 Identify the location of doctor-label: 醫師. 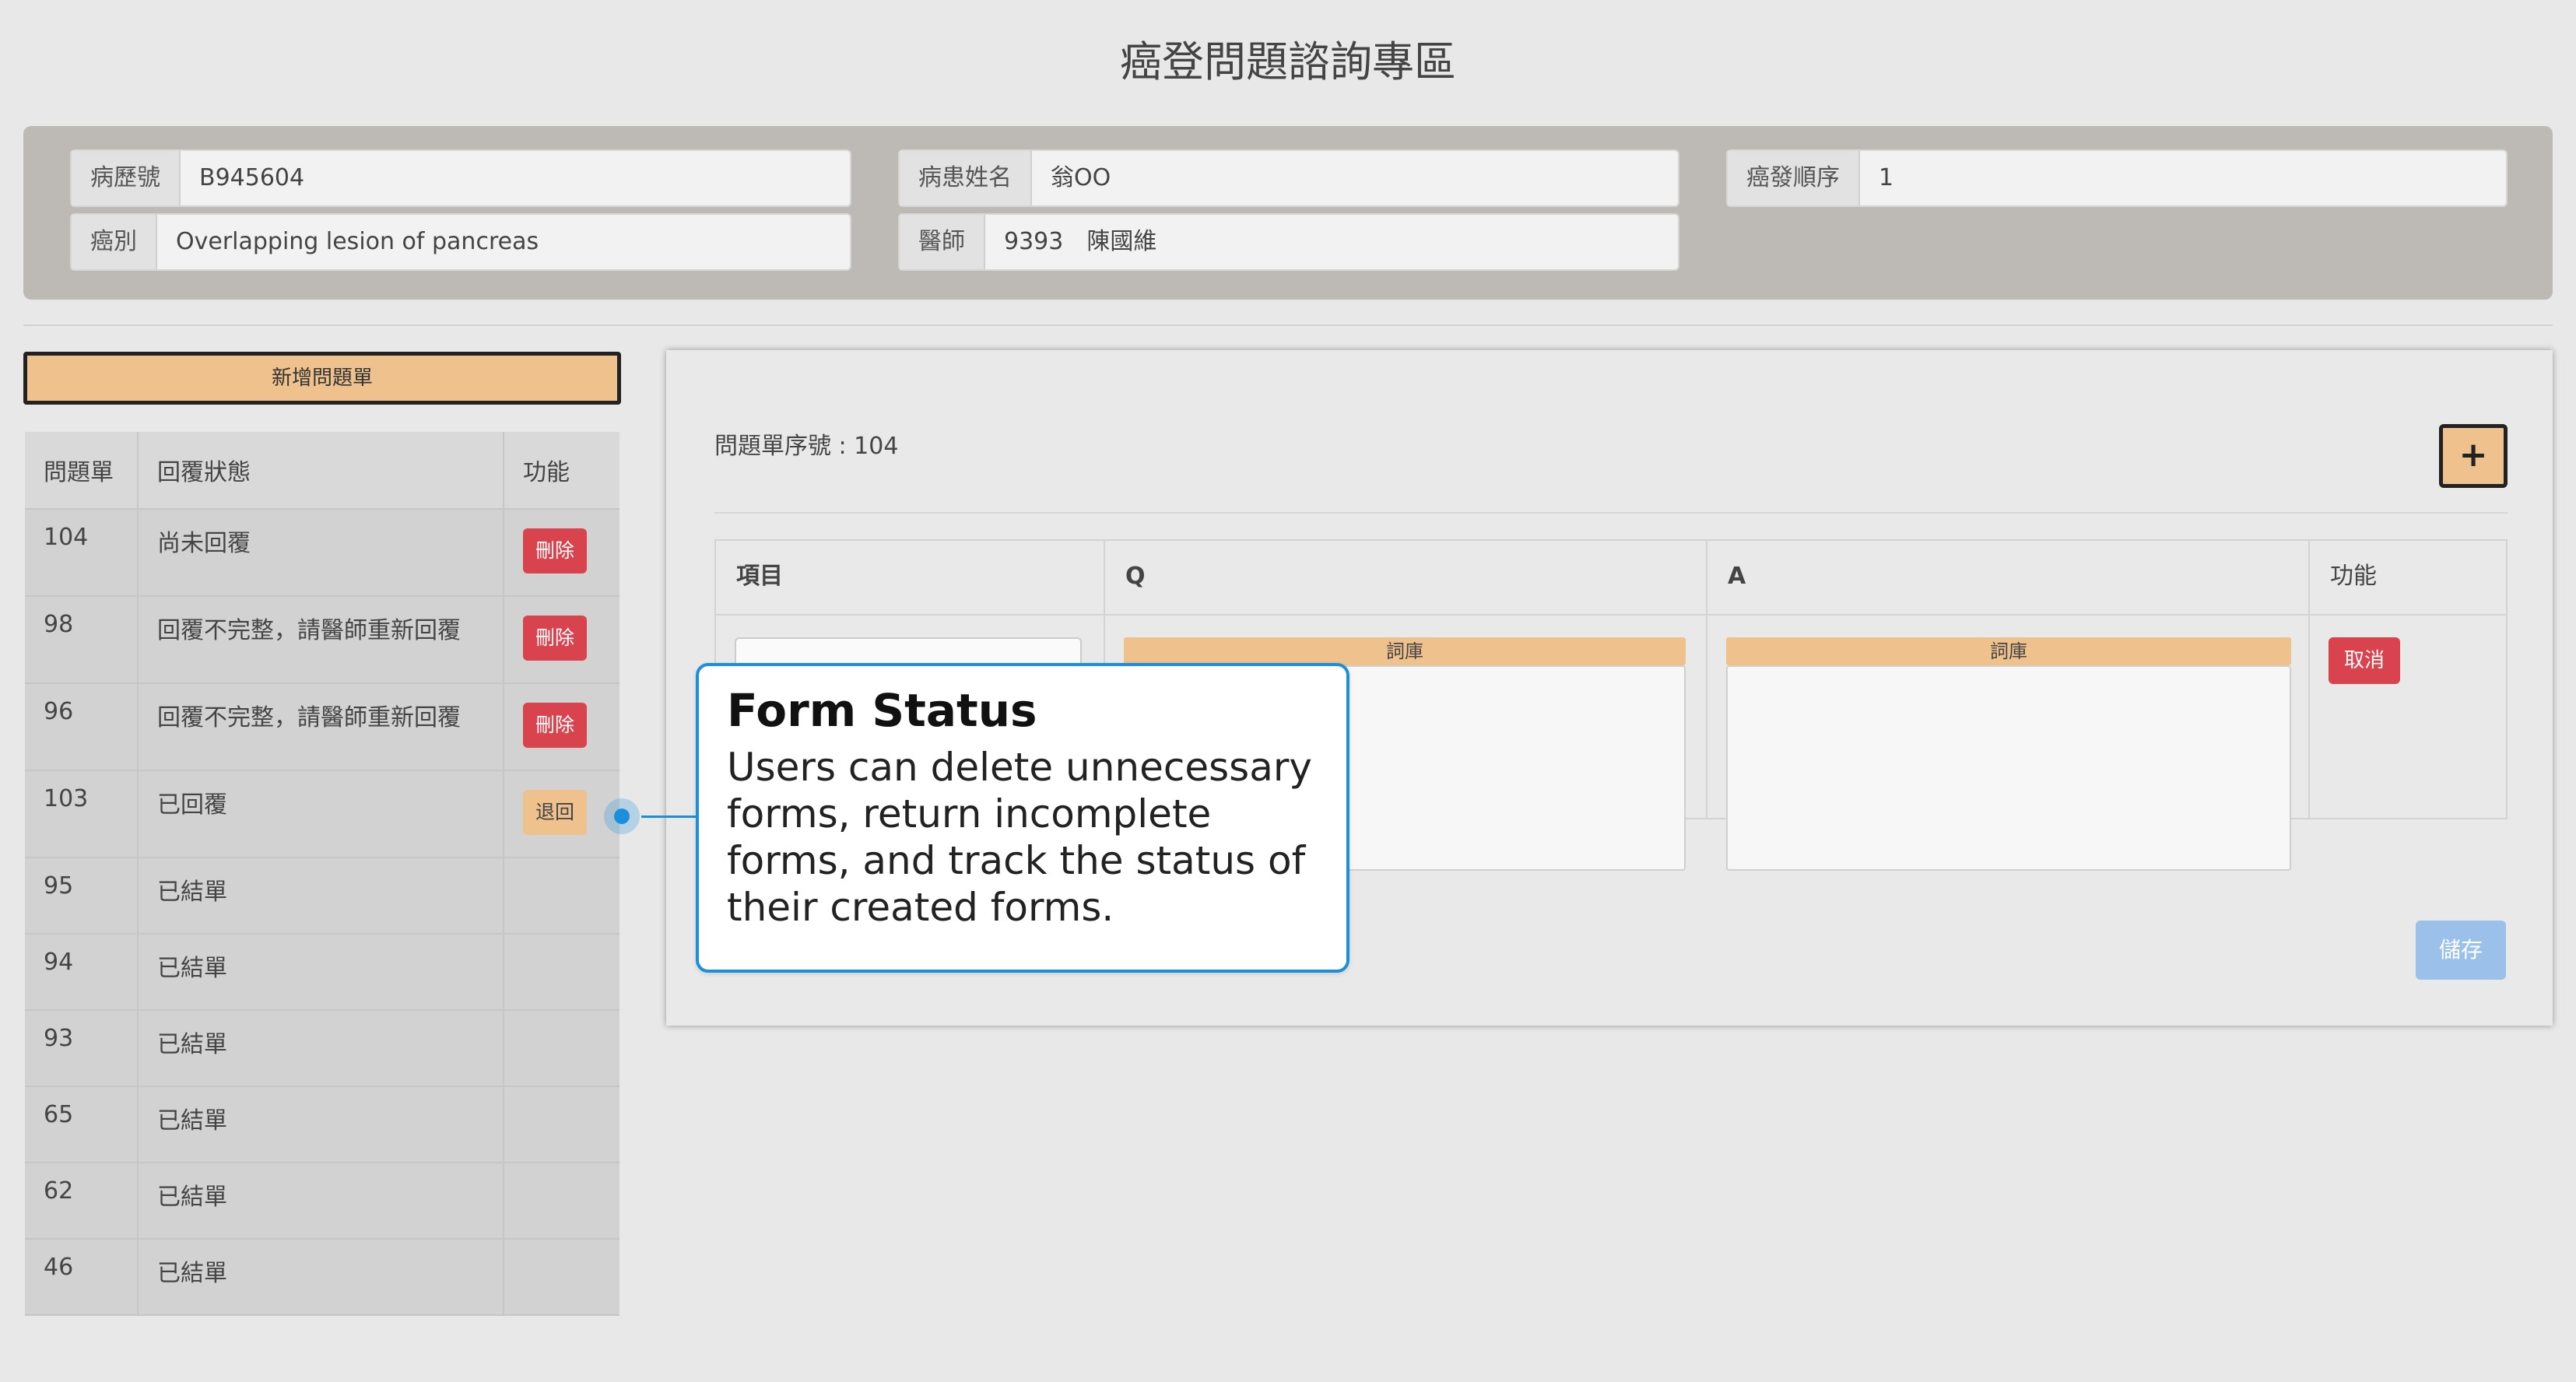
(943, 242).